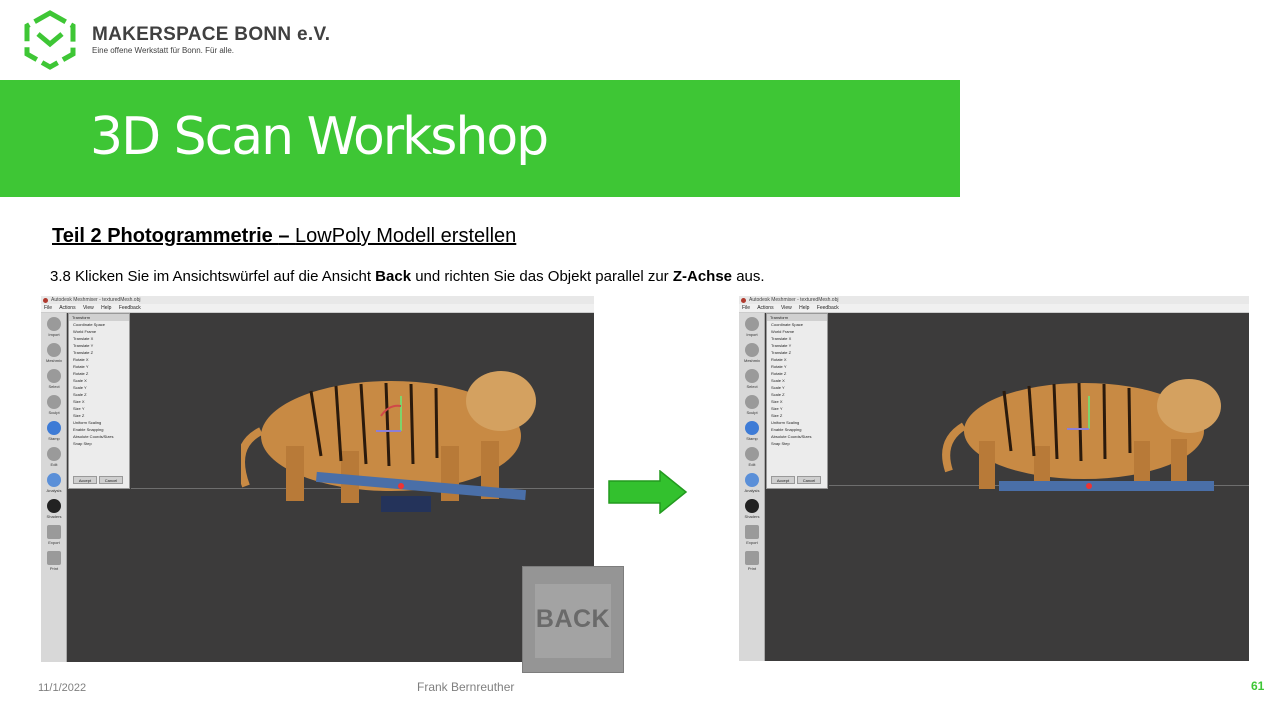  Describe the element at coordinates (393, 276) in the screenshot. I see `instruction-back: Back` at that location.